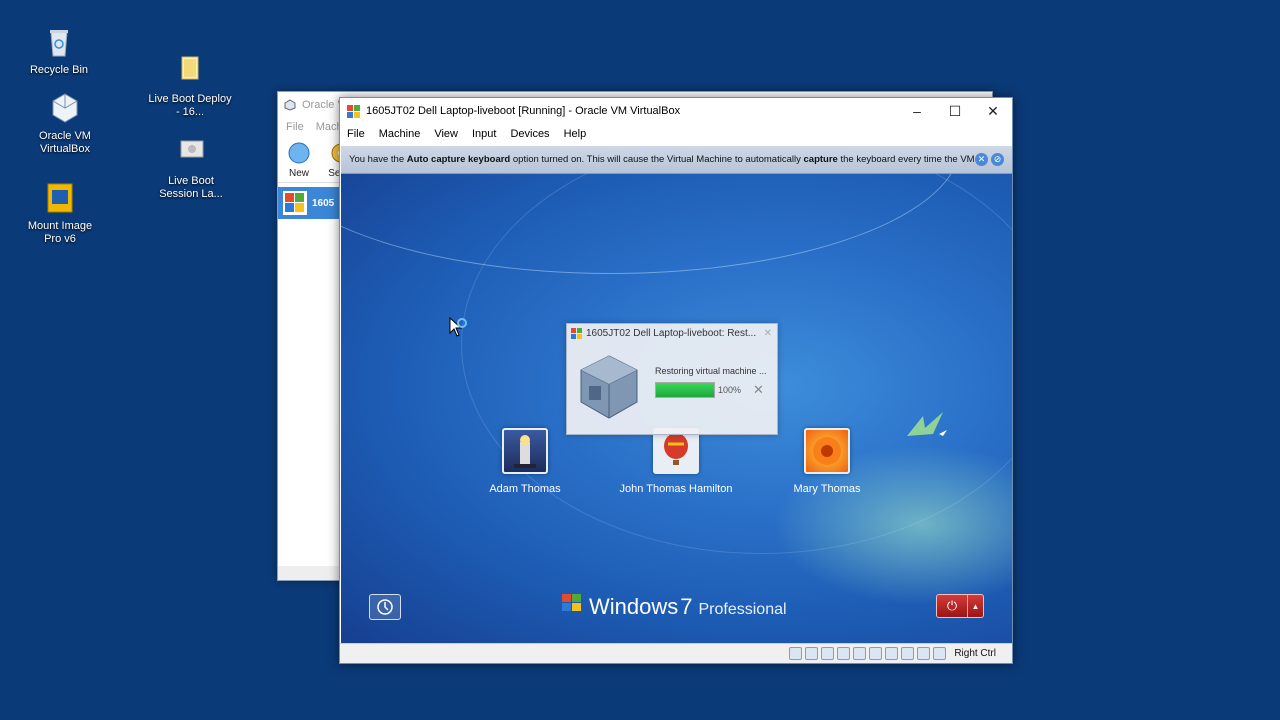 This screenshot has height=720, width=1280. I want to click on menu-input: Input, so click(484, 134).